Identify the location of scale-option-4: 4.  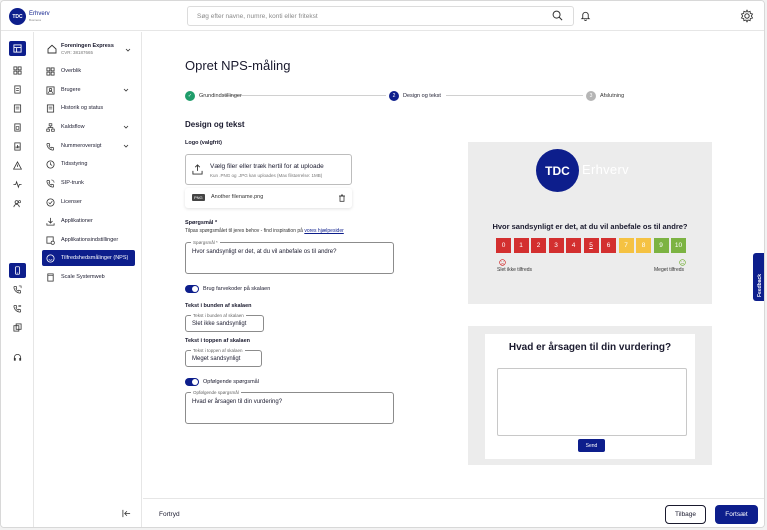
(573, 245).